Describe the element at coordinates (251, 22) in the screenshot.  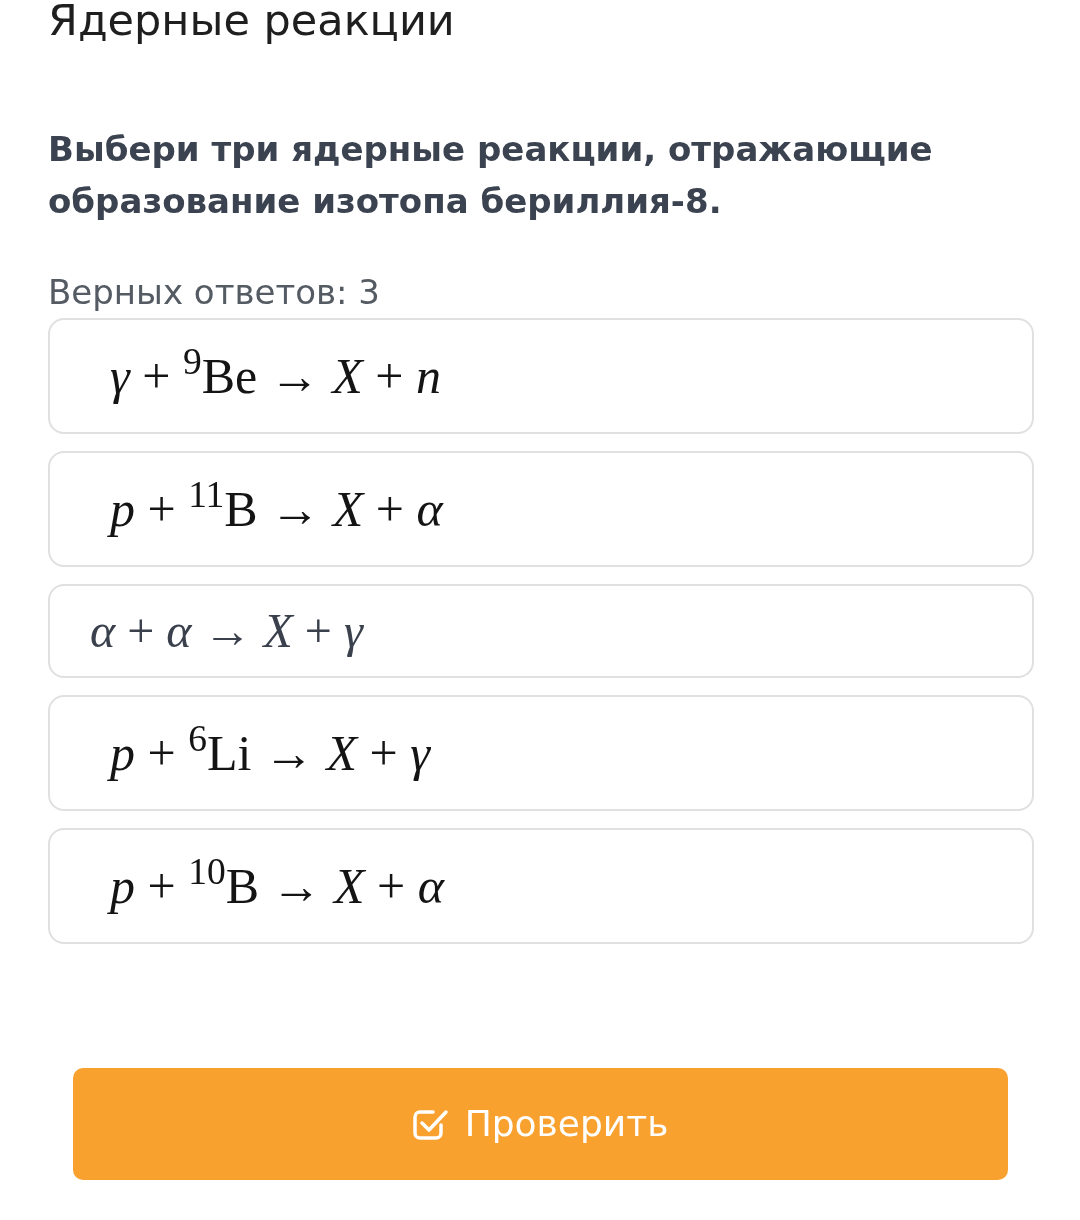
I see `page-title: Ядерные реакции` at that location.